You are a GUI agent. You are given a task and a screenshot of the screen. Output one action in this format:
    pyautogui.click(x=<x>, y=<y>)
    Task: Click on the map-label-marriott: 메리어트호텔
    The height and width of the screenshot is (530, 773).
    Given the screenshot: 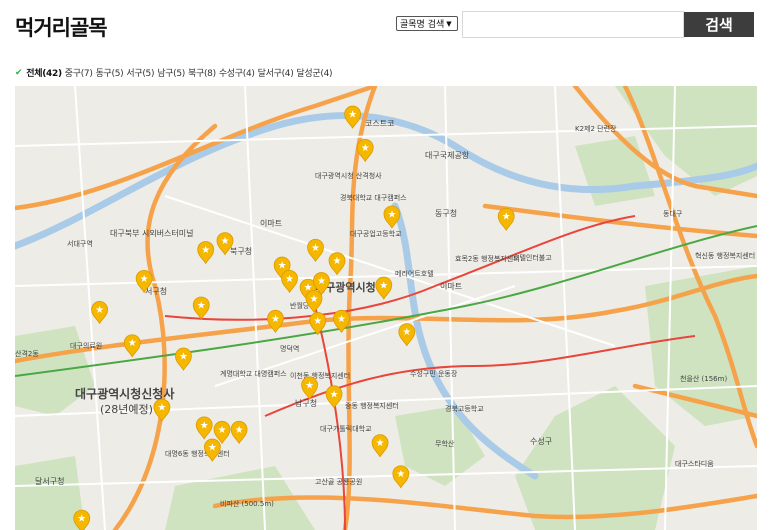 What is the action you would take?
    pyautogui.click(x=414, y=273)
    